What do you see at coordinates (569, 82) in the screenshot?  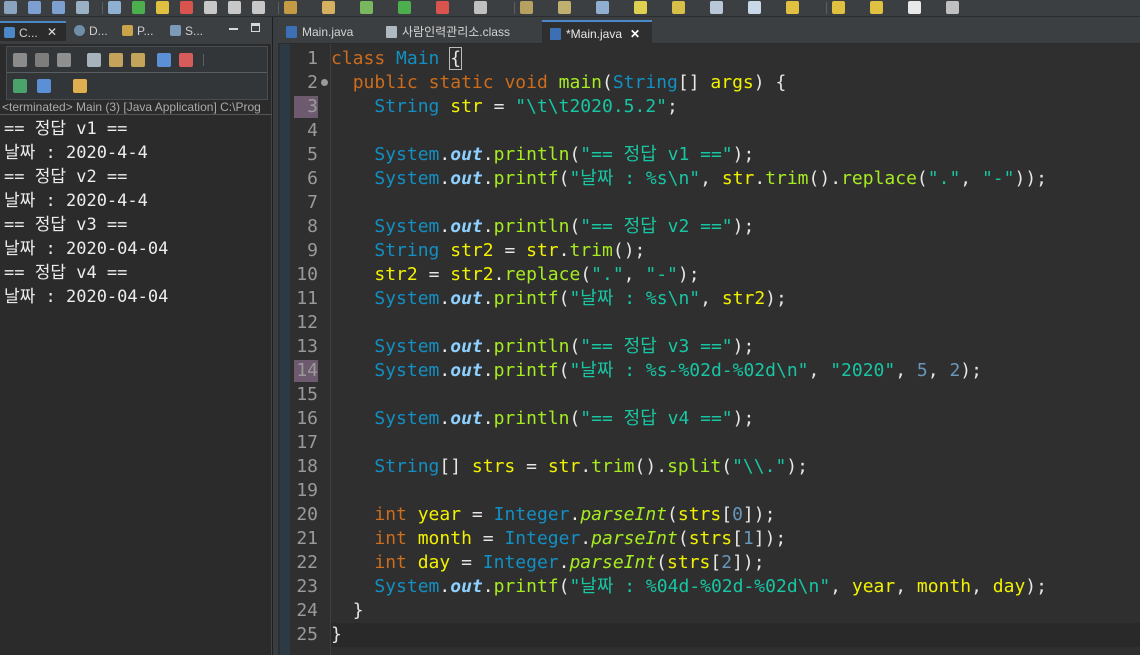 I see `code-line: public static void main(String[] args) {` at bounding box center [569, 82].